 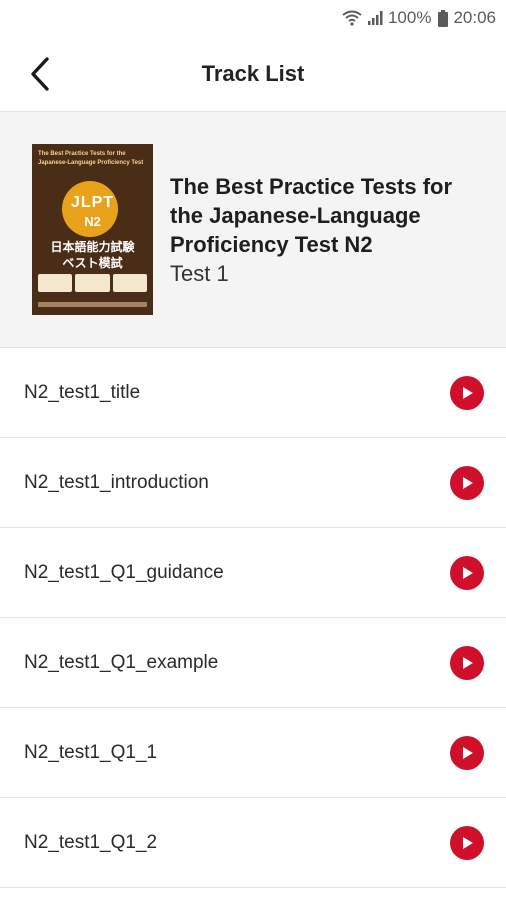 What do you see at coordinates (92, 247) in the screenshot?
I see `cover-jp-title-line1: 日本語能力試験` at bounding box center [92, 247].